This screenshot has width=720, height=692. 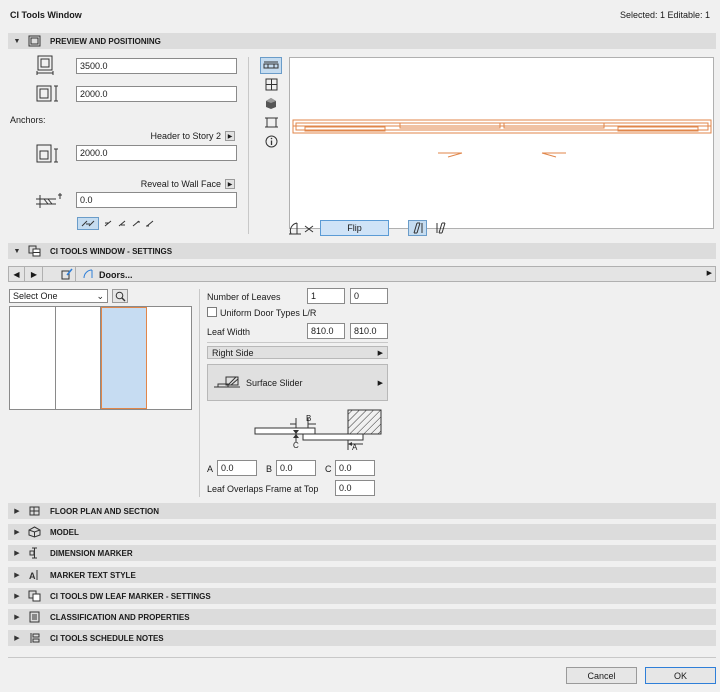 What do you see at coordinates (156, 153) in the screenshot?
I see `header-height-input: 2000.0` at bounding box center [156, 153].